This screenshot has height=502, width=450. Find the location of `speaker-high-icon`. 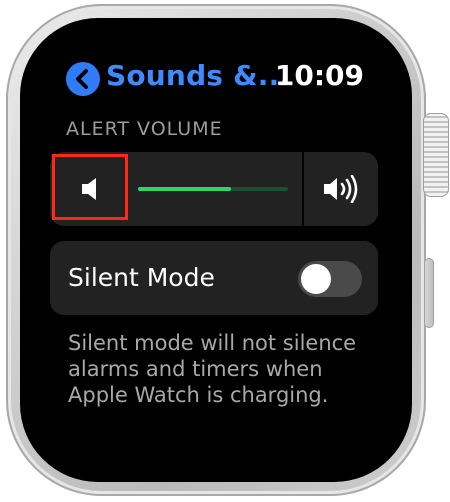

speaker-high-icon is located at coordinates (341, 189).